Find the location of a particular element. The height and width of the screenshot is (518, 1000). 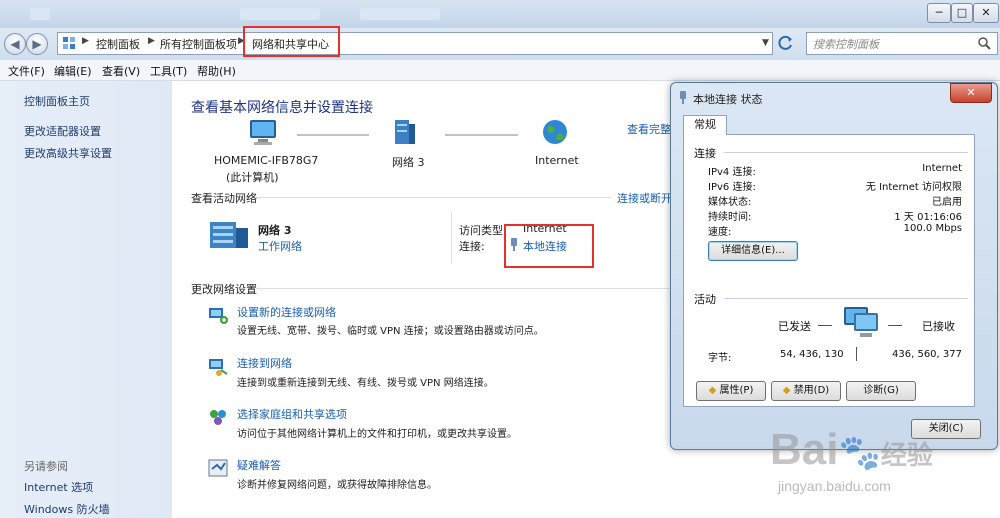

network-icon is located at coordinates (405, 132).